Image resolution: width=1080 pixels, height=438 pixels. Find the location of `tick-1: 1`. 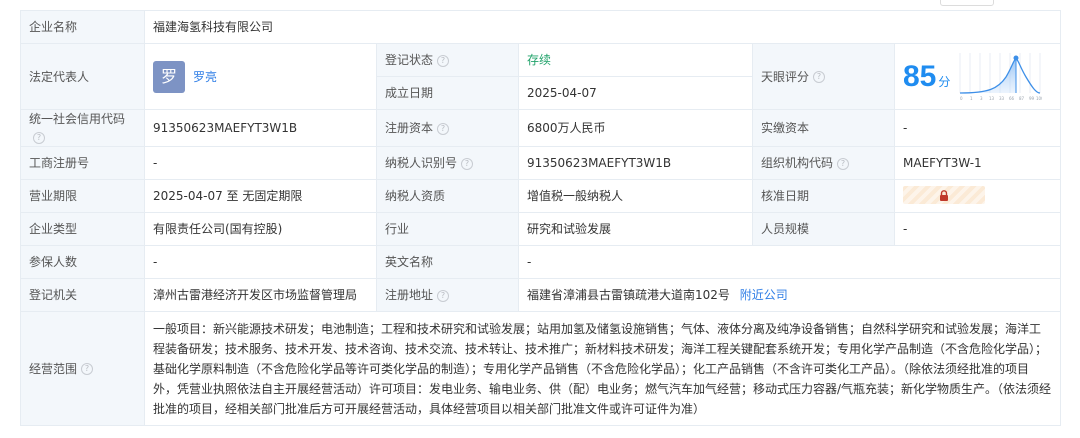

tick-1: 1 is located at coordinates (971, 98).